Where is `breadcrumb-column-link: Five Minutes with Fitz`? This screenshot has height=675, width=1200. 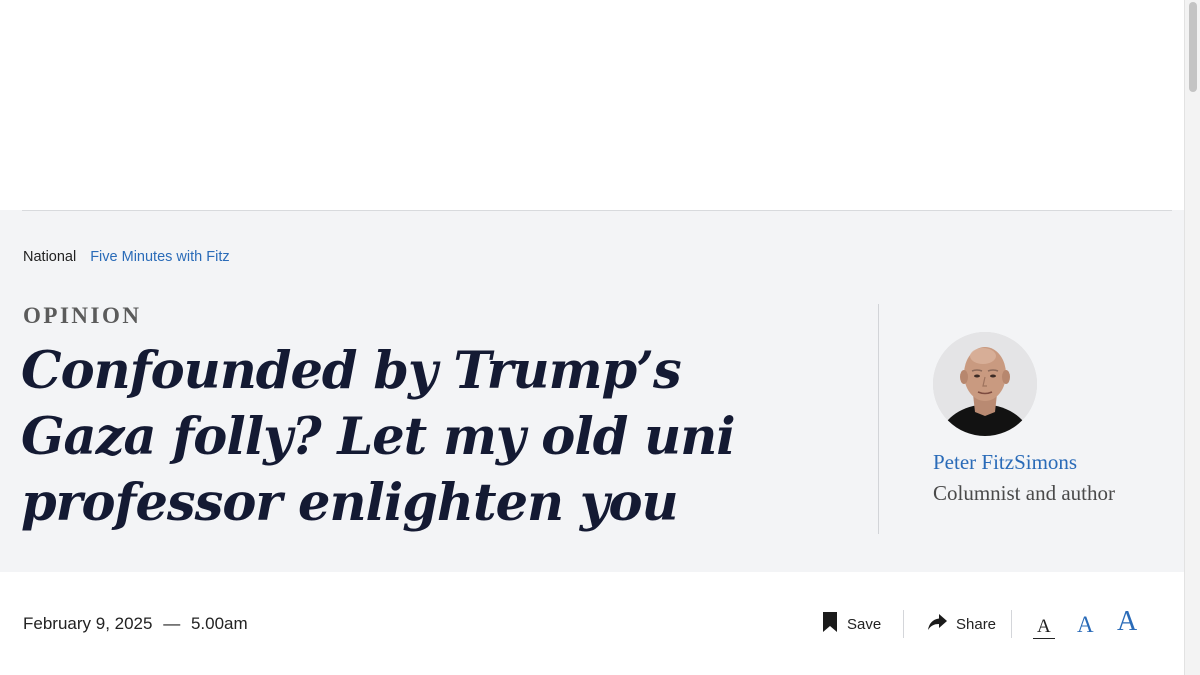
breadcrumb-column-link: Five Minutes with Fitz is located at coordinates (159, 257).